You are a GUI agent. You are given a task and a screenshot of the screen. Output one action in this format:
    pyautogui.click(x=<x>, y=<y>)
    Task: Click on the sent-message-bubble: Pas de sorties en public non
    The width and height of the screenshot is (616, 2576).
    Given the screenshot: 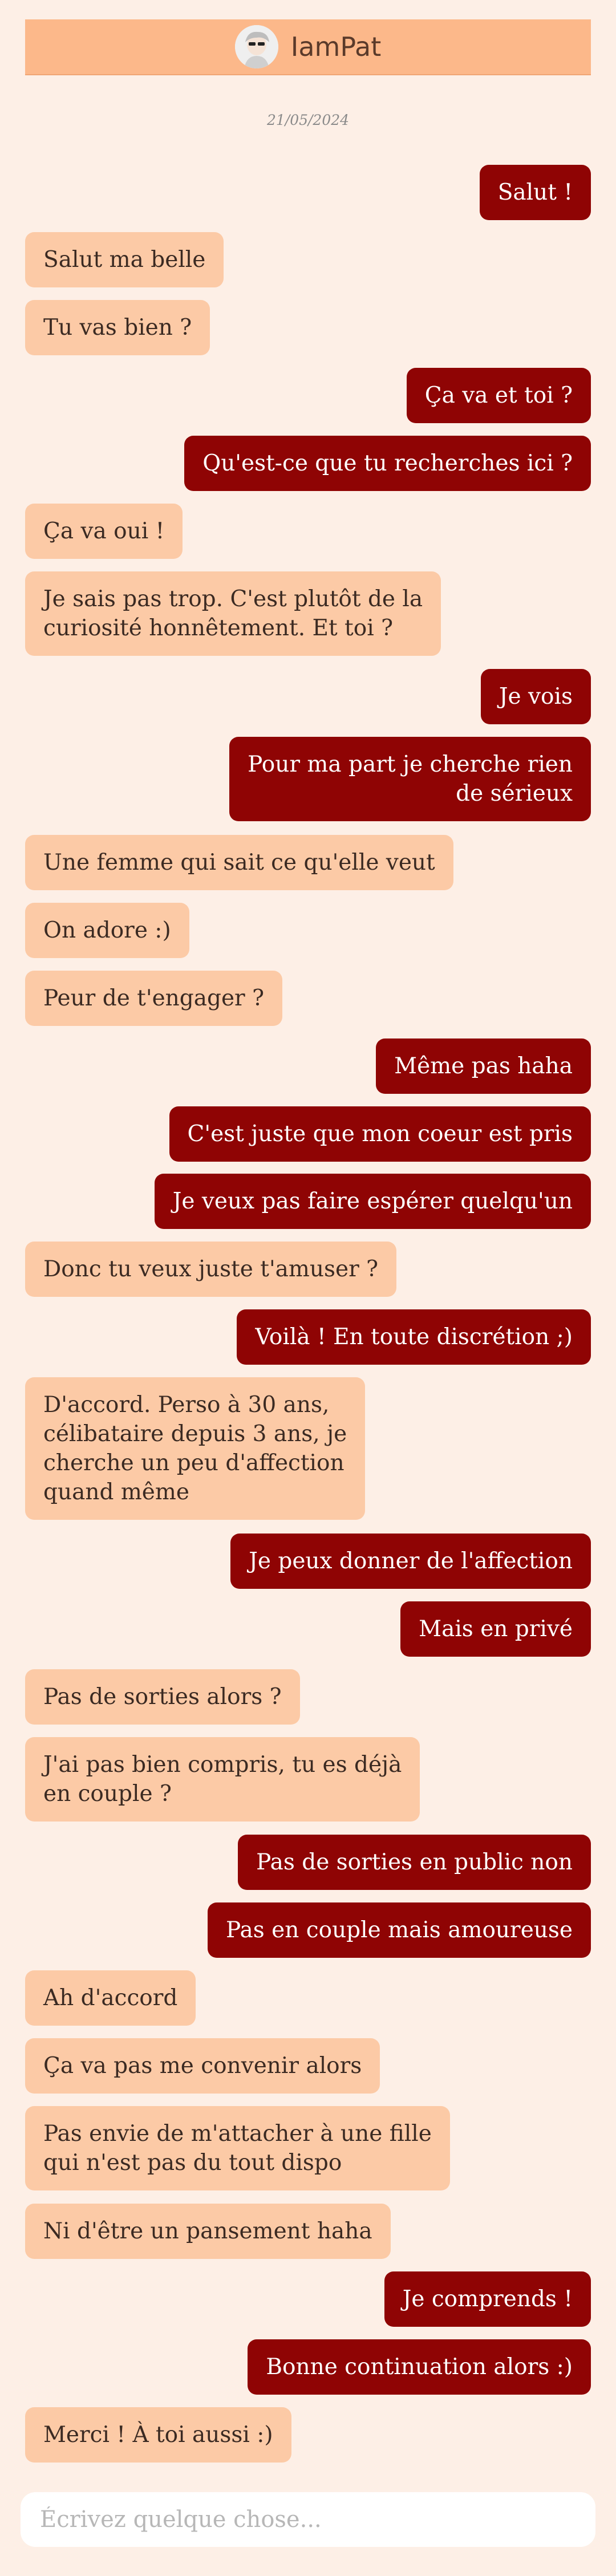 What is the action you would take?
    pyautogui.click(x=415, y=1862)
    